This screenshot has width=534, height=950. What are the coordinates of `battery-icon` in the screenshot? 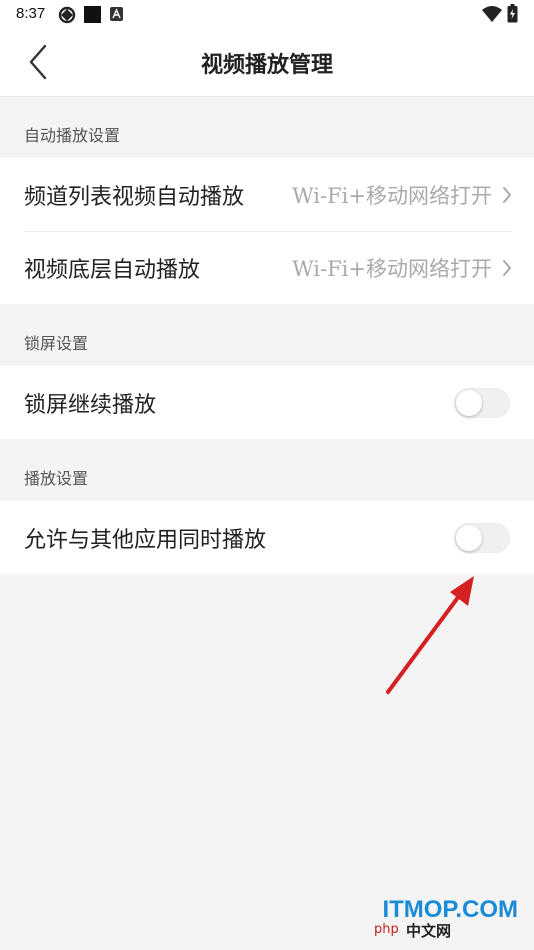 It's located at (512, 13).